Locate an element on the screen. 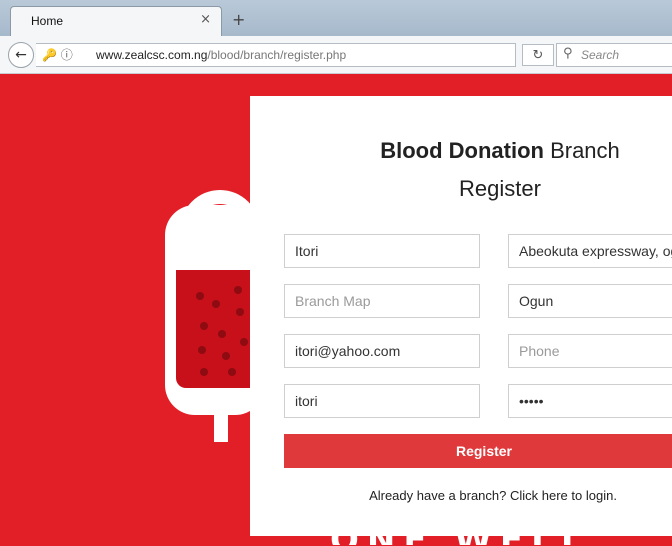  blood-bag-tube is located at coordinates (221, 426).